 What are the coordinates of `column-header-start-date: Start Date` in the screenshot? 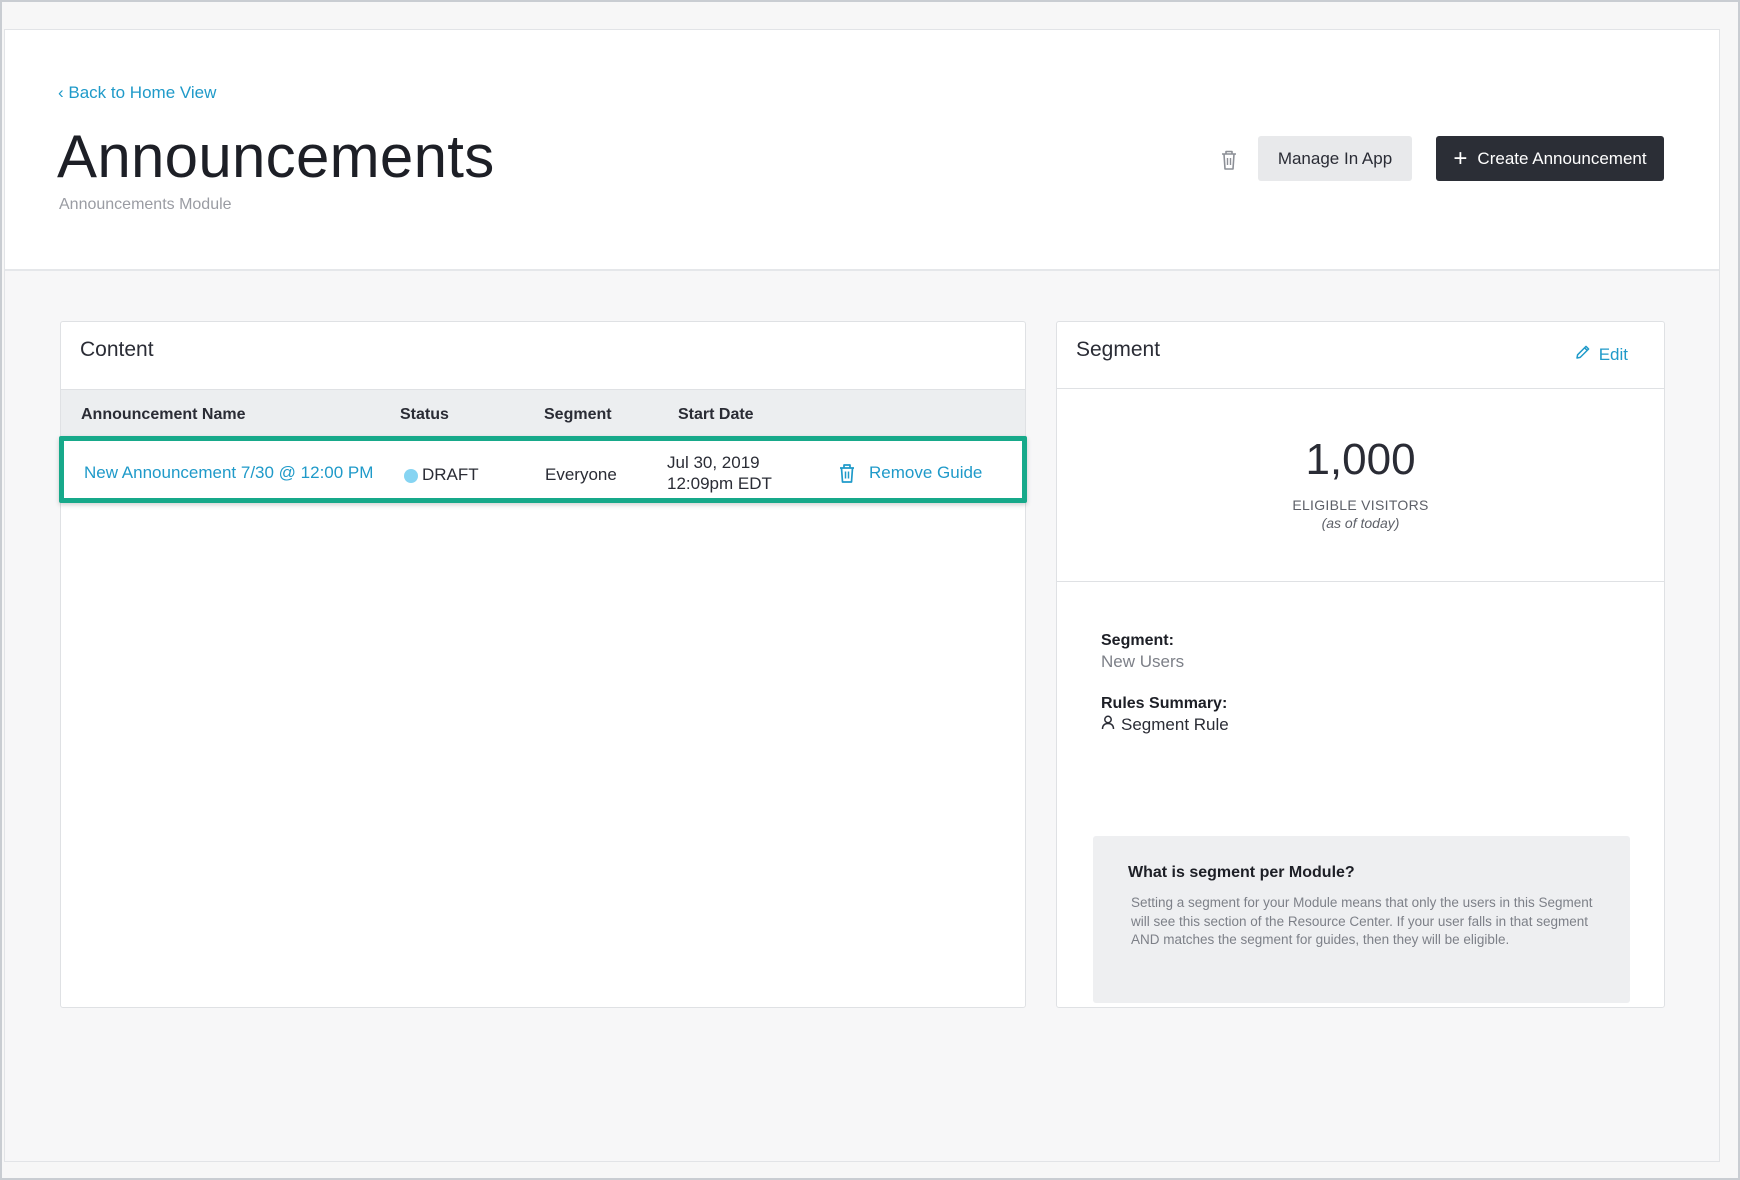 It's located at (716, 414).